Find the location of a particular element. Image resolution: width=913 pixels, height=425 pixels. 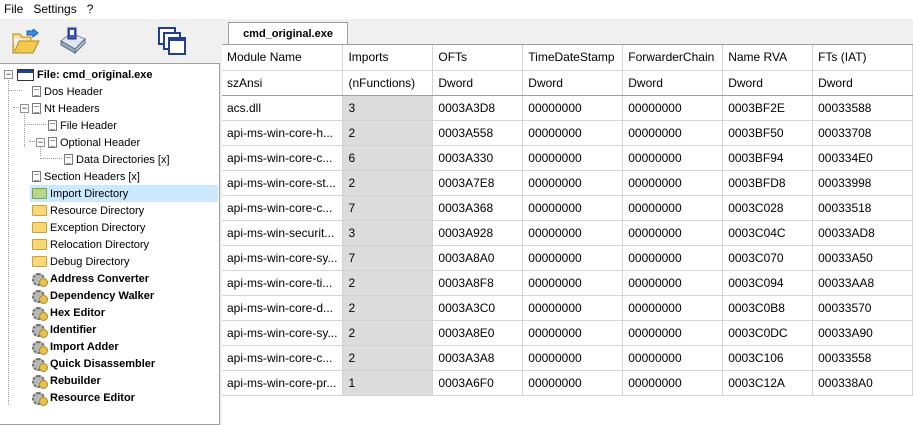

table-cell: 3 is located at coordinates (388, 108).